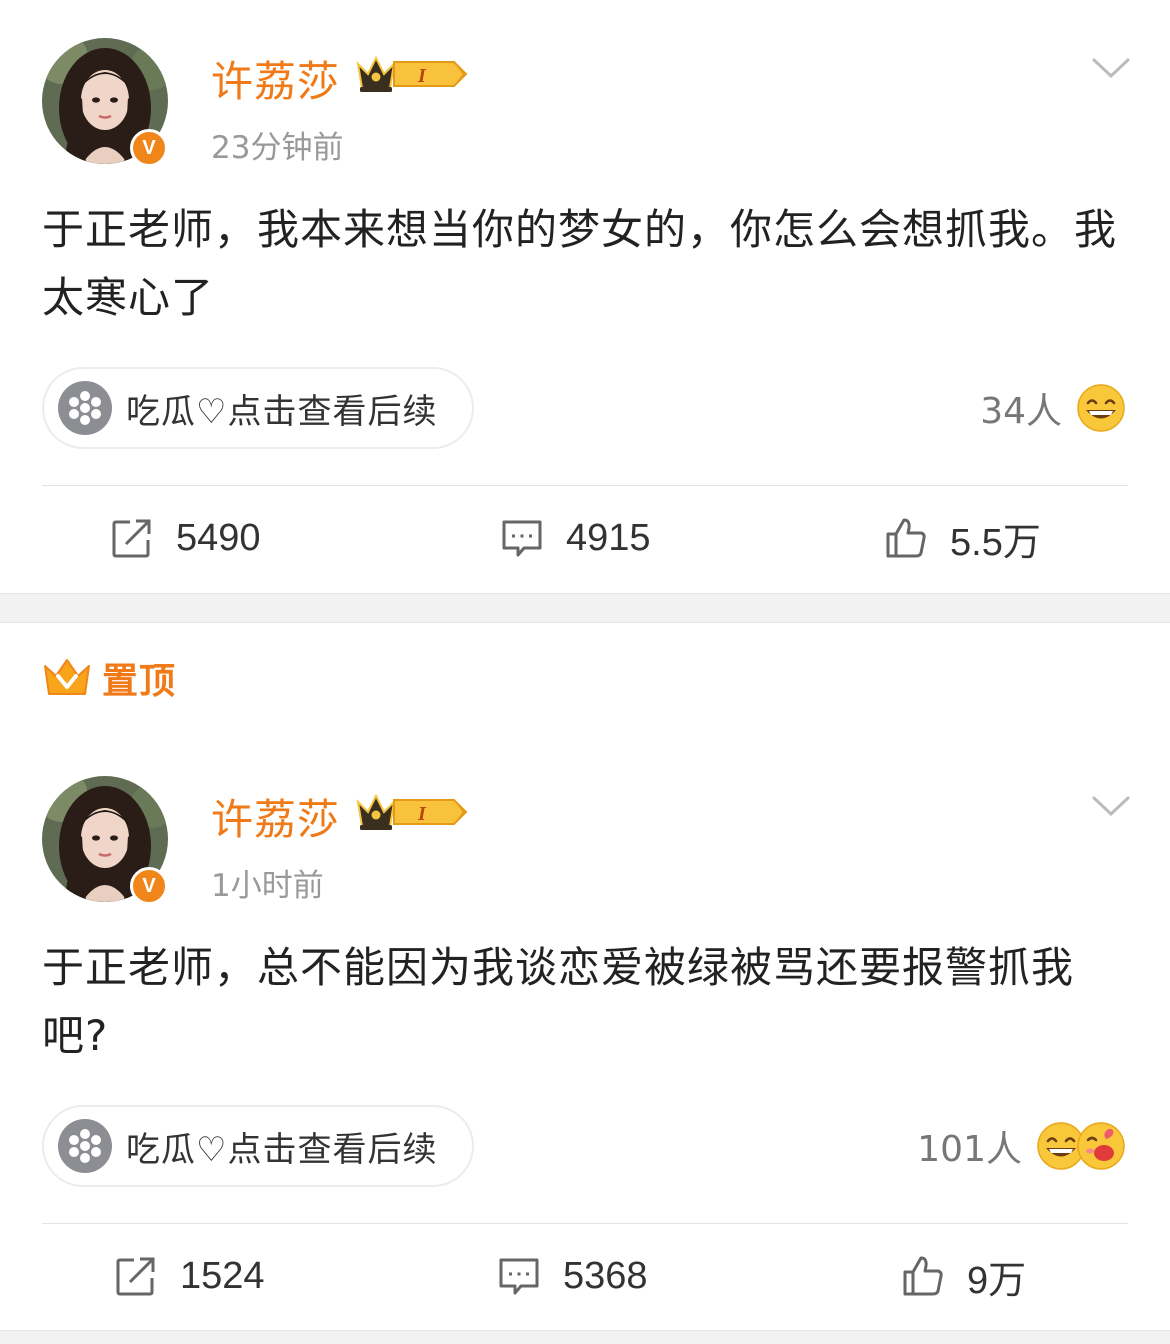 This screenshot has height=1344, width=1170. What do you see at coordinates (1101, 1146) in the screenshot?
I see `love-emoji-icon` at bounding box center [1101, 1146].